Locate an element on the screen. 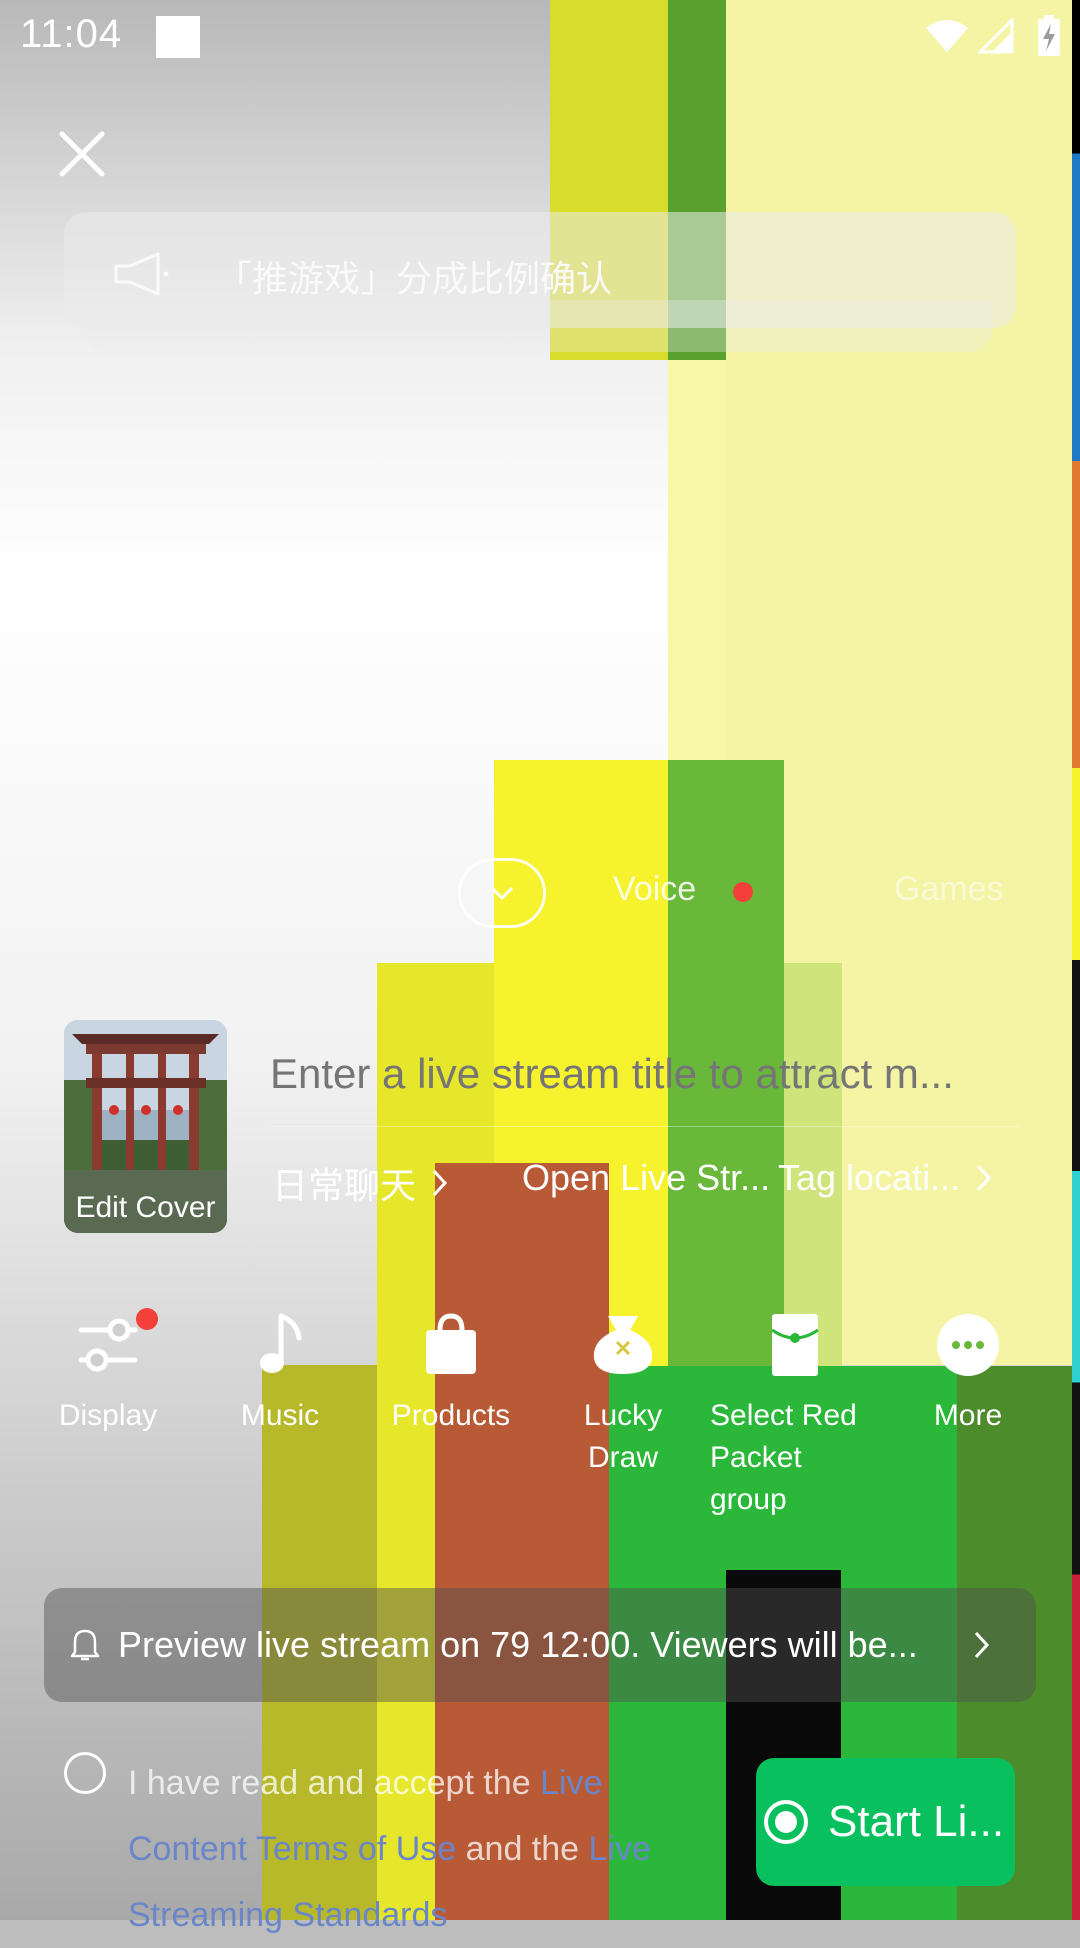 The image size is (1080, 1948). tool-red-packet: Select Red Packet group is located at coordinates (790, 1416).